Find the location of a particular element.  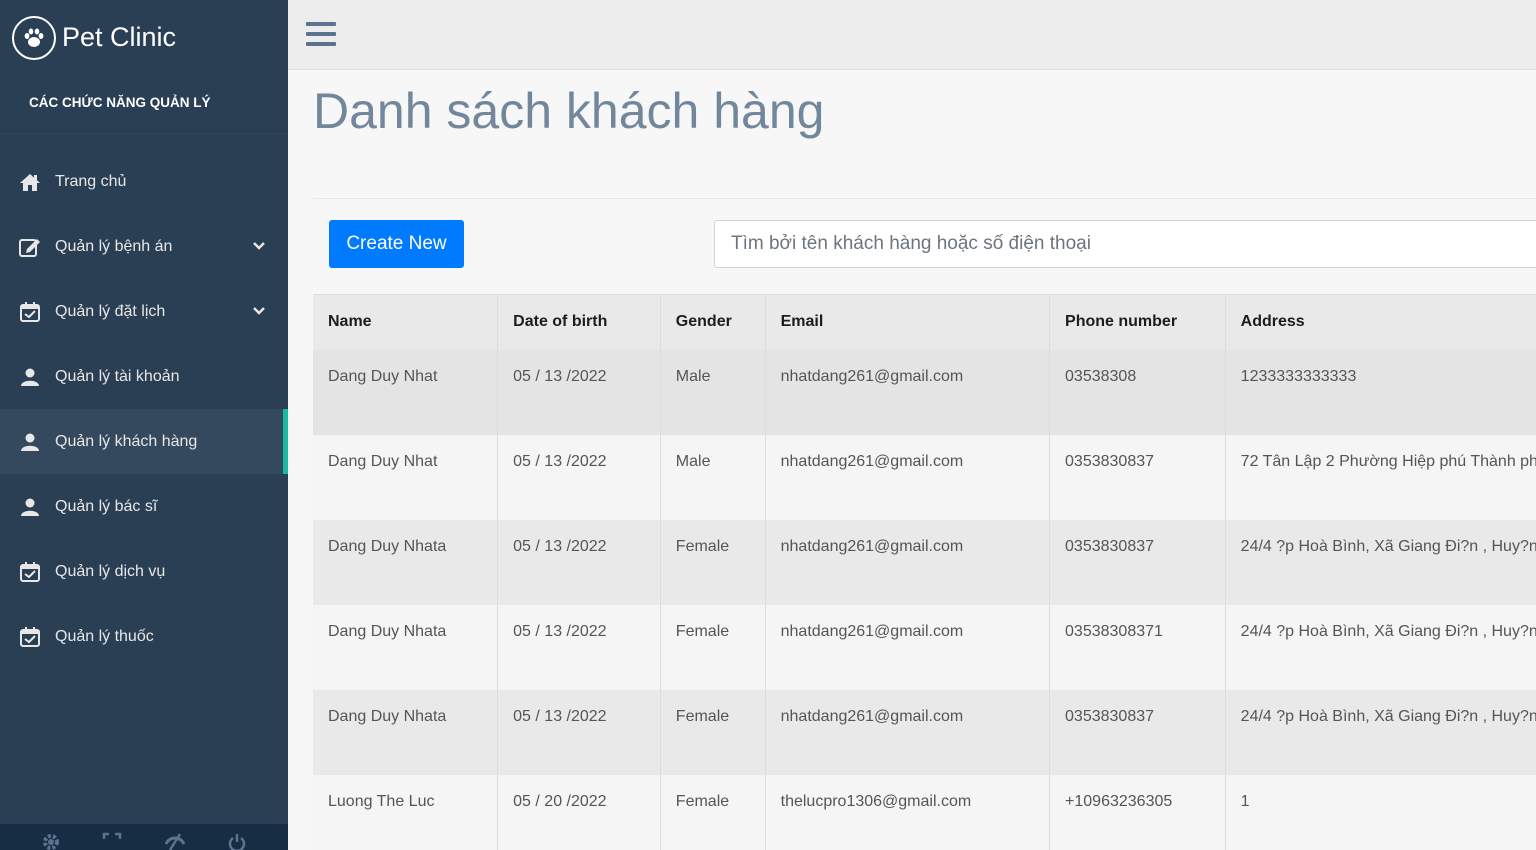

cell-phone: 03538308 is located at coordinates (1137, 392).